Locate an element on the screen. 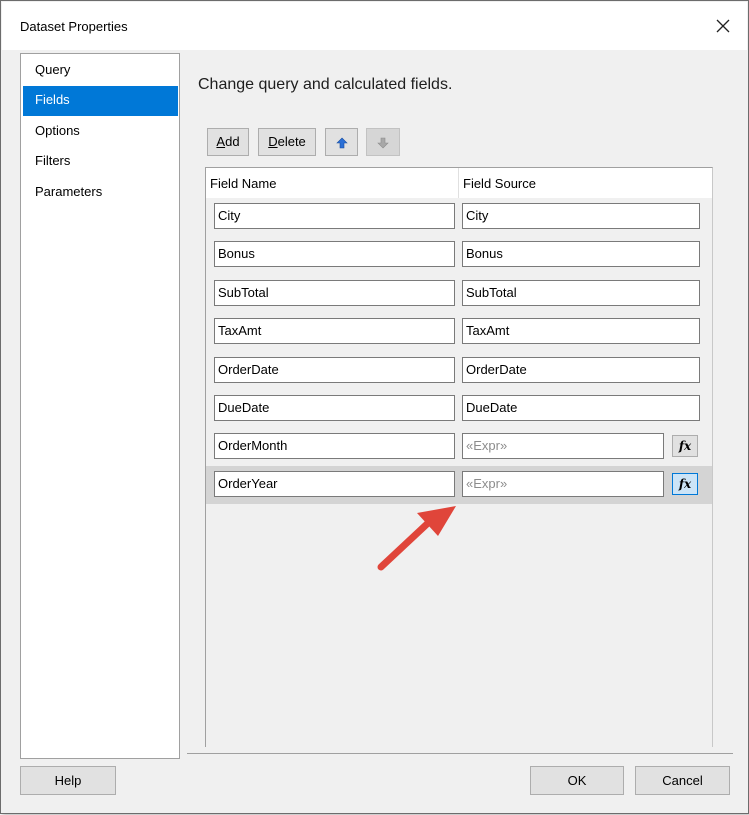 The width and height of the screenshot is (749, 815). arrow-down-icon is located at coordinates (383, 143).